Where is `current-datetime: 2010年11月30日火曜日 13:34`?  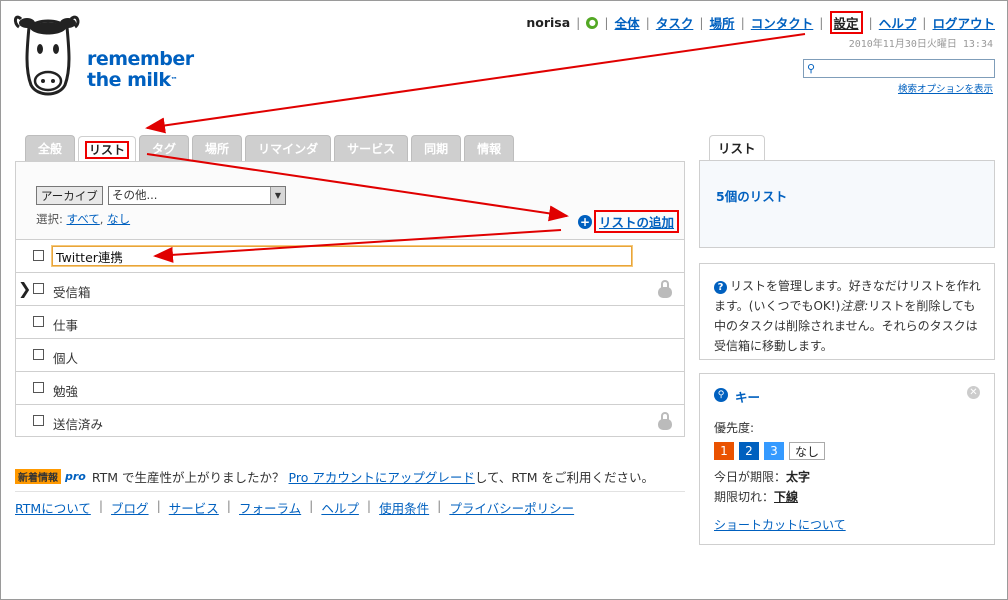
current-datetime: 2010年11月30日火曜日 13:34 is located at coordinates (920, 44).